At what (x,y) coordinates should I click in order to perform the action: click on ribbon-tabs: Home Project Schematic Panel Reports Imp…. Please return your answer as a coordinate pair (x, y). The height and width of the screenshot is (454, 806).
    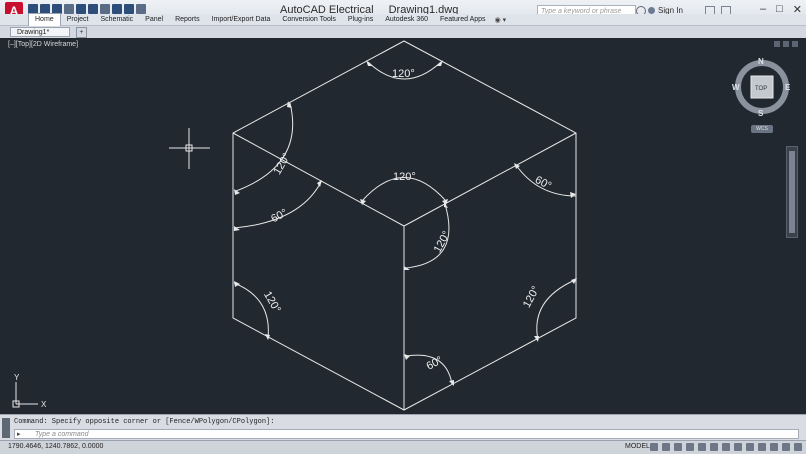
    Looking at the image, I should click on (403, 19).